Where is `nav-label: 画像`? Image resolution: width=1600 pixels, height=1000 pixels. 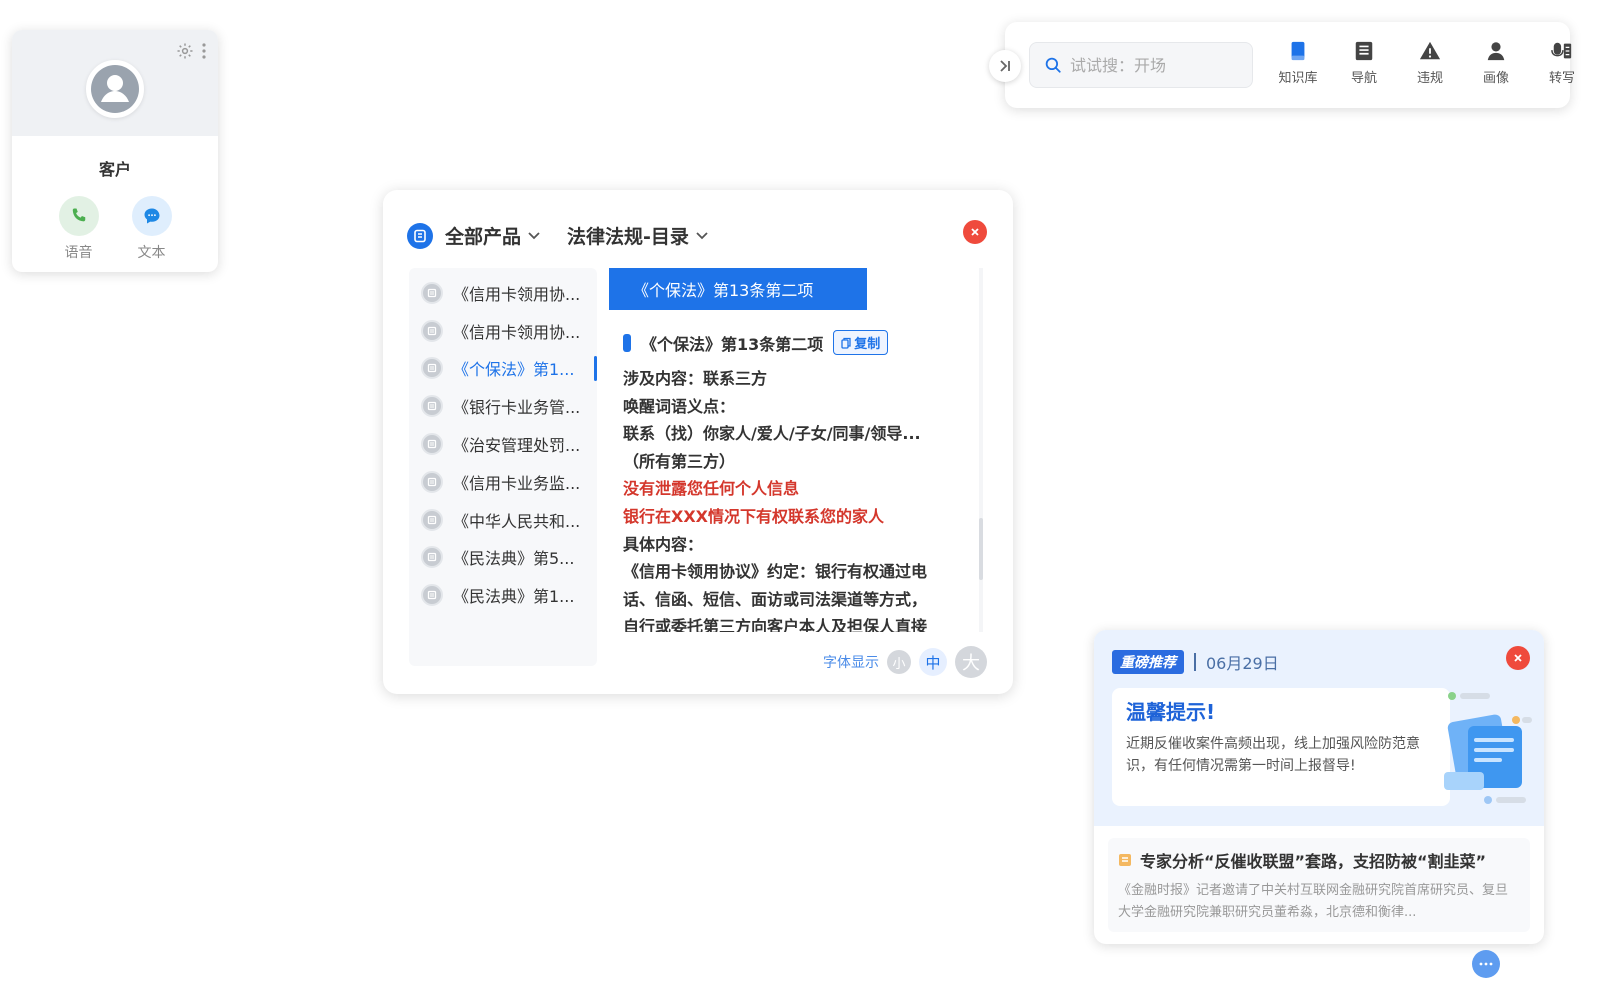 nav-label: 画像 is located at coordinates (1495, 78).